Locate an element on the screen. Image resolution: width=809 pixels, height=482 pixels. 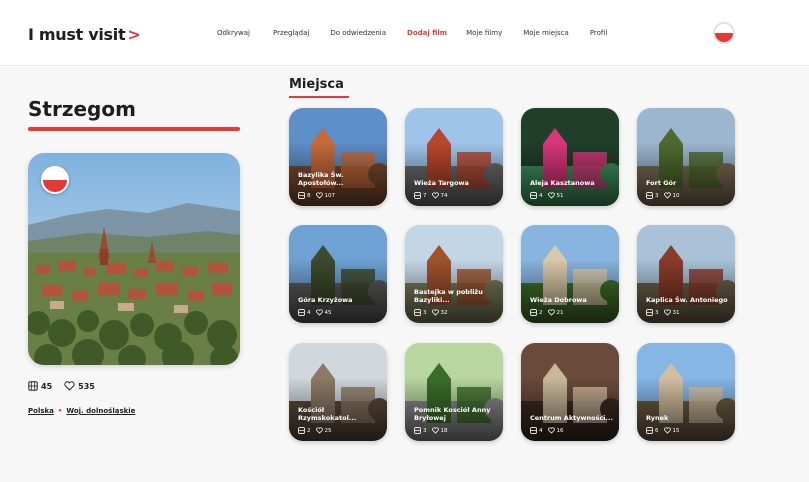
place-like-count: 107 is located at coordinates (330, 195).